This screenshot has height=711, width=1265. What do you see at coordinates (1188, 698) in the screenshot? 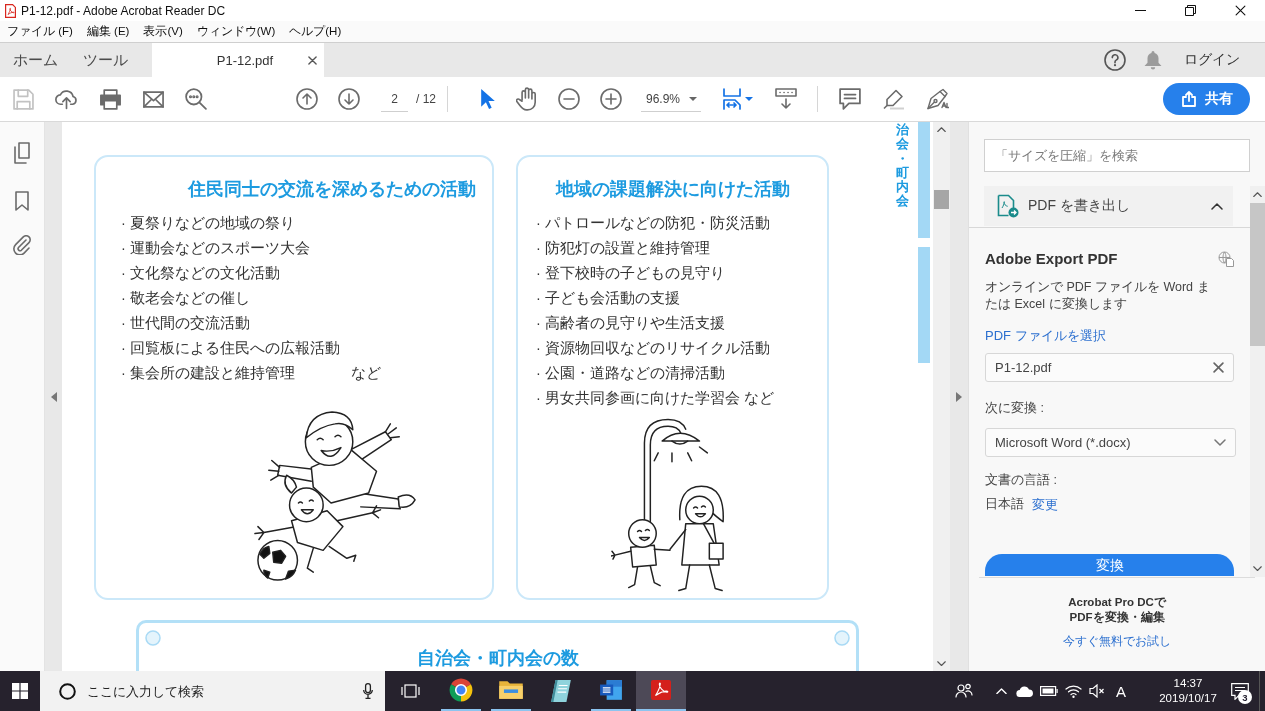
I see `clock-date: 2019/10/17` at bounding box center [1188, 698].